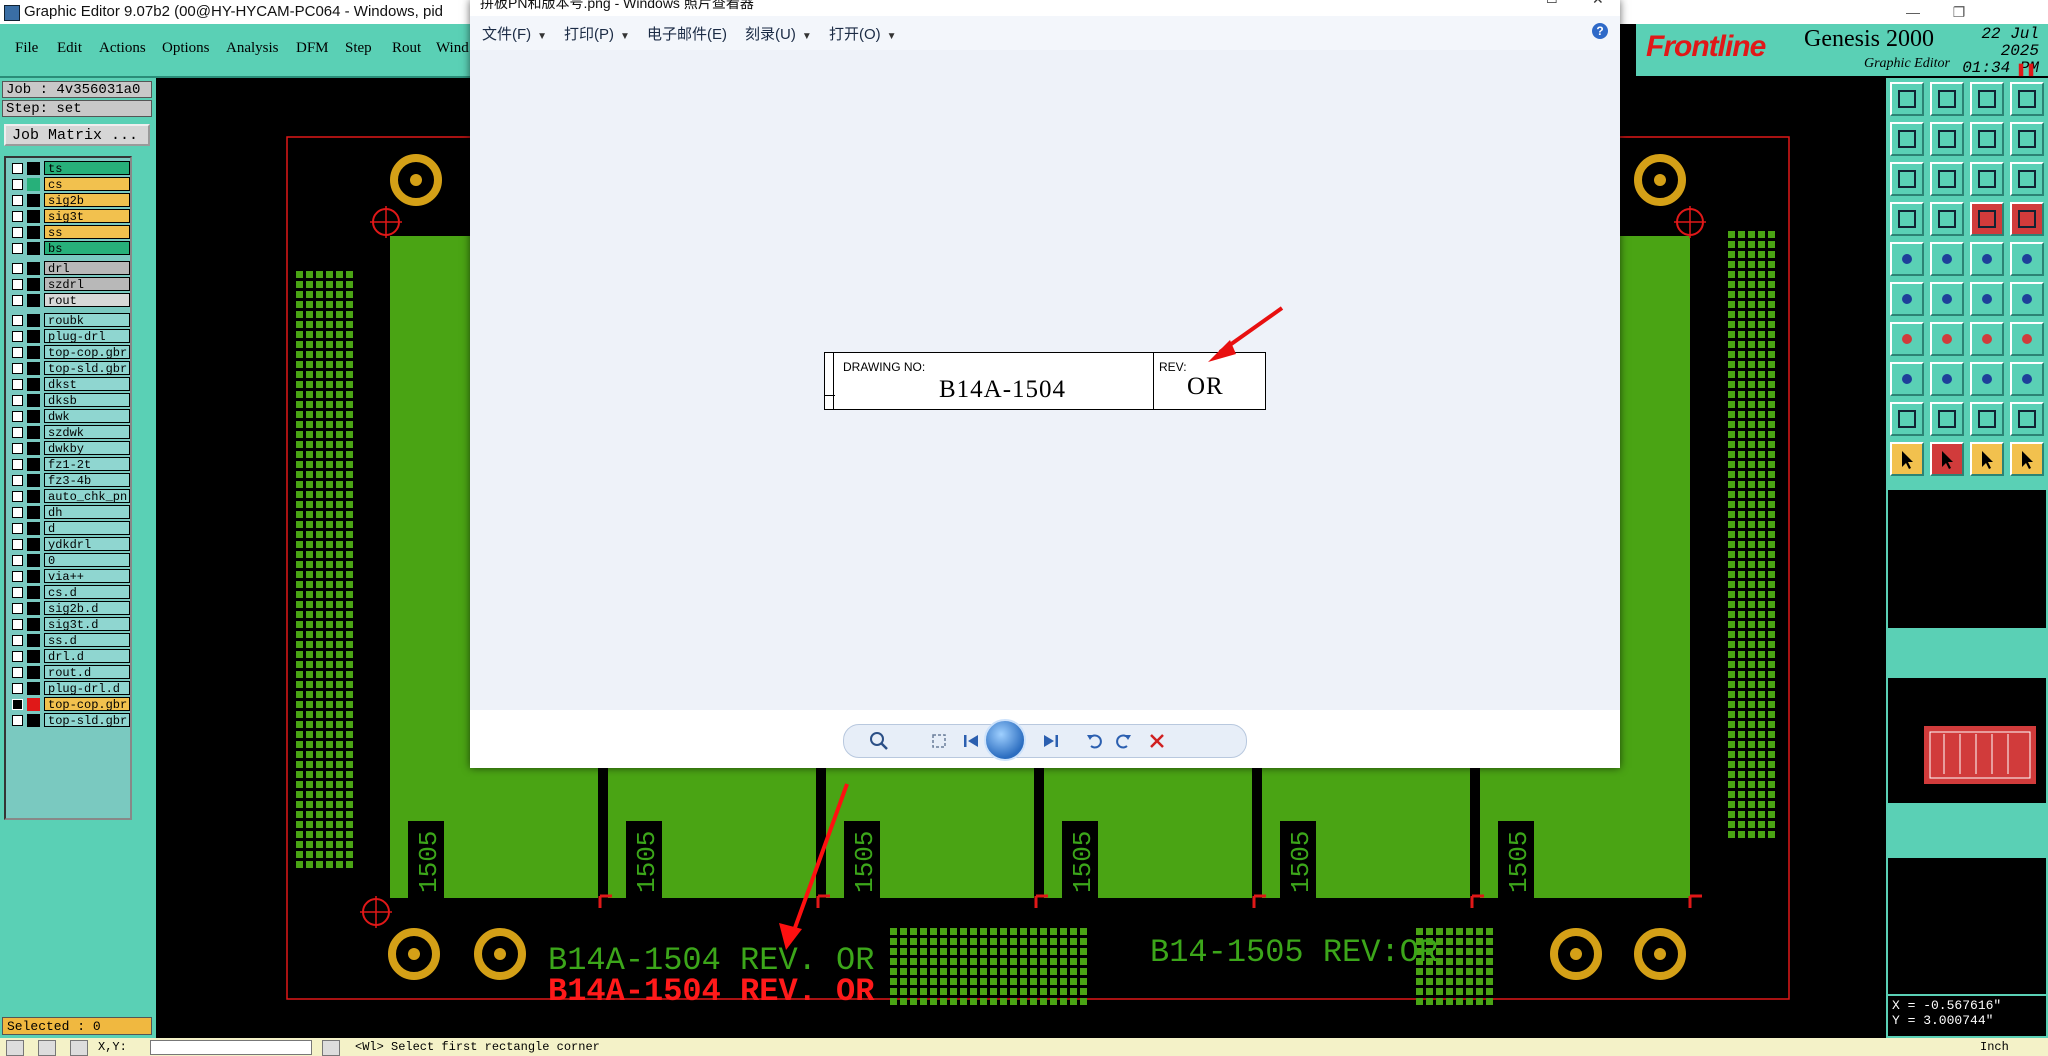  I want to click on layer-row: dkst, so click(69, 384).